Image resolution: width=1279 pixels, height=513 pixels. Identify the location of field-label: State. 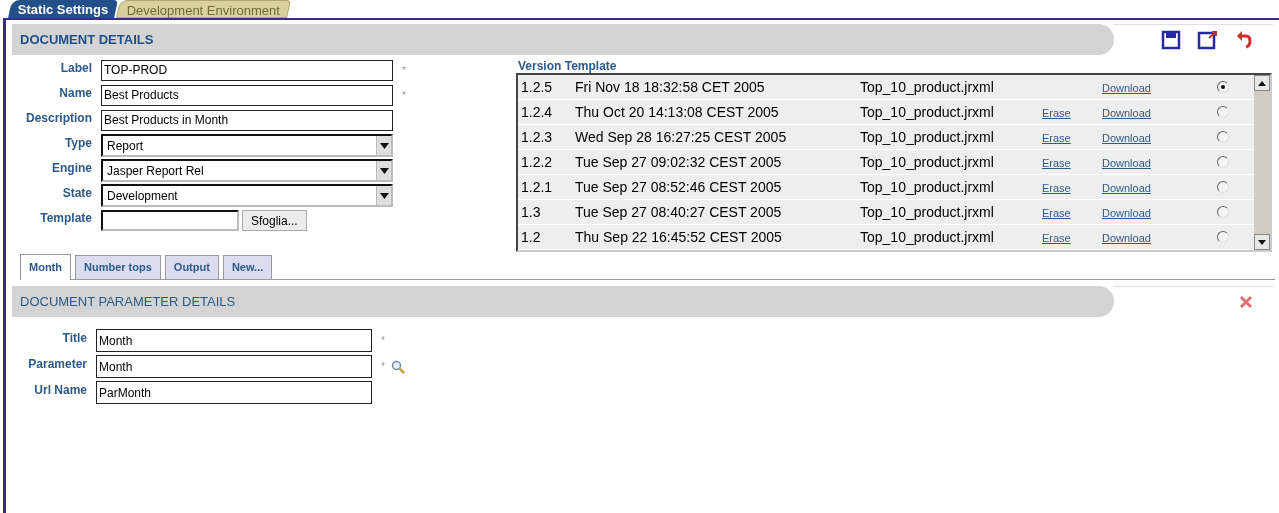
(77, 193).